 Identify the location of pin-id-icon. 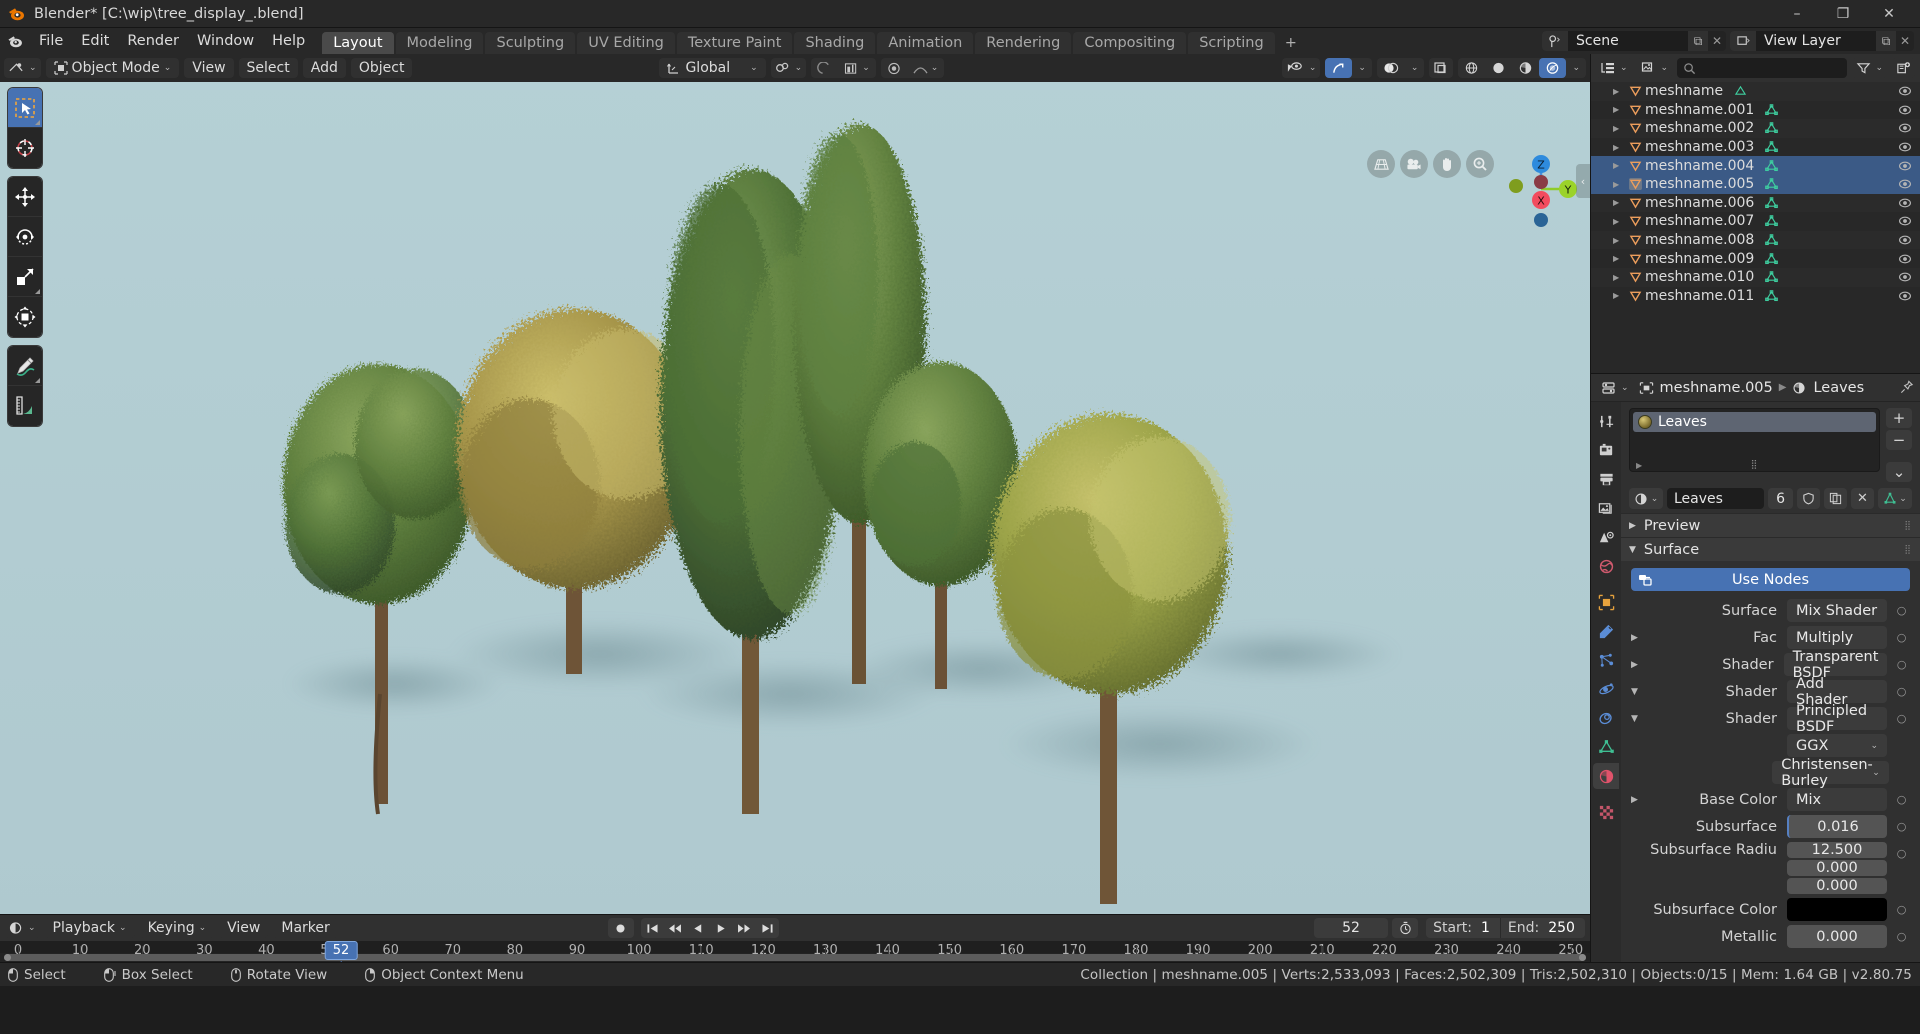
(1906, 387).